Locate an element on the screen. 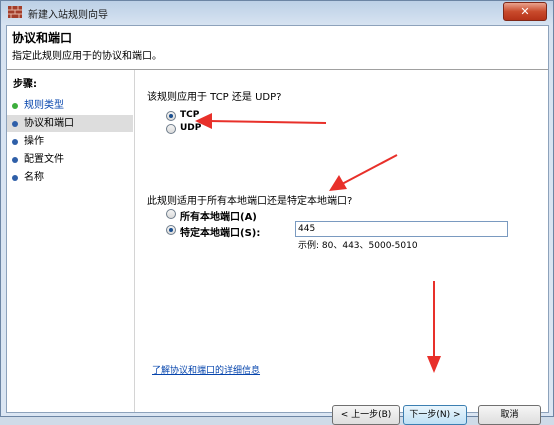 The height and width of the screenshot is (425, 554). arrow-to-specific-ports is located at coordinates (363, 172).